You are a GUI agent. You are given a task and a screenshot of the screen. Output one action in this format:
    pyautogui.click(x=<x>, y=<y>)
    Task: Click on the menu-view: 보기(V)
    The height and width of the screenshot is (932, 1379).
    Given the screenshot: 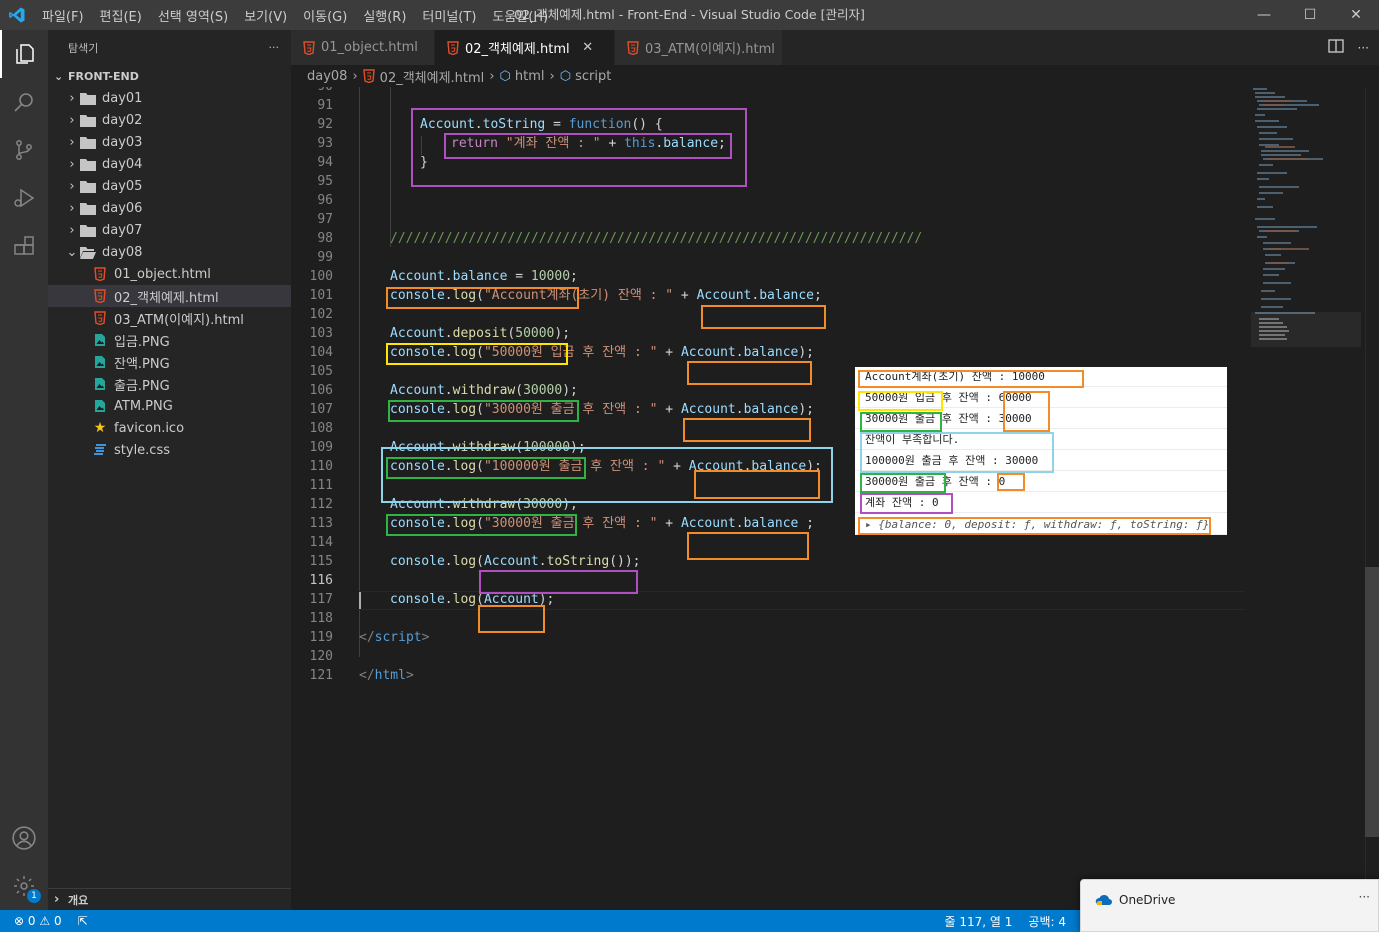 What is the action you would take?
    pyautogui.click(x=265, y=15)
    